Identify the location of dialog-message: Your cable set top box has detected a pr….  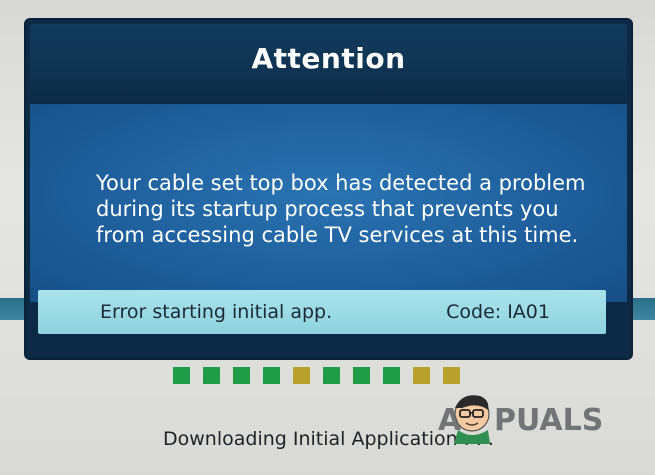
(341, 209).